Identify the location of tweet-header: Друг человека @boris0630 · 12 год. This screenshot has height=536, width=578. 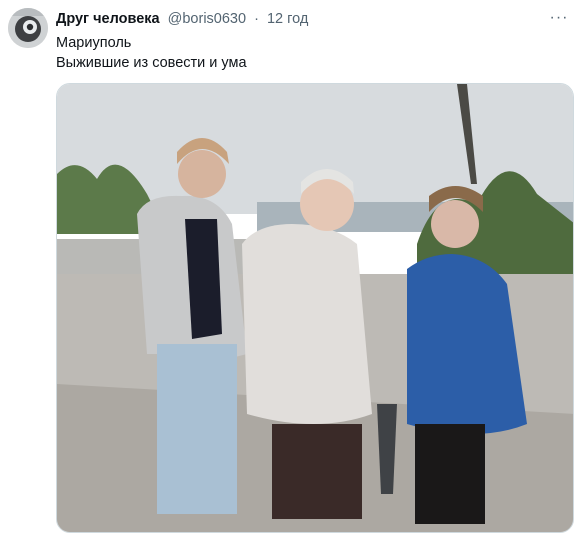
(297, 19).